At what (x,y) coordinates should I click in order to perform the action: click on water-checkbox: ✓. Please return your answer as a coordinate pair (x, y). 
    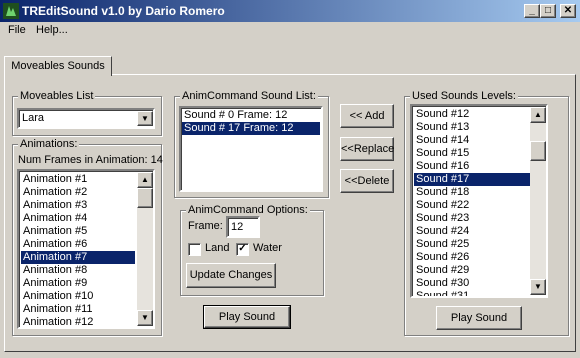
    Looking at the image, I should click on (242, 249).